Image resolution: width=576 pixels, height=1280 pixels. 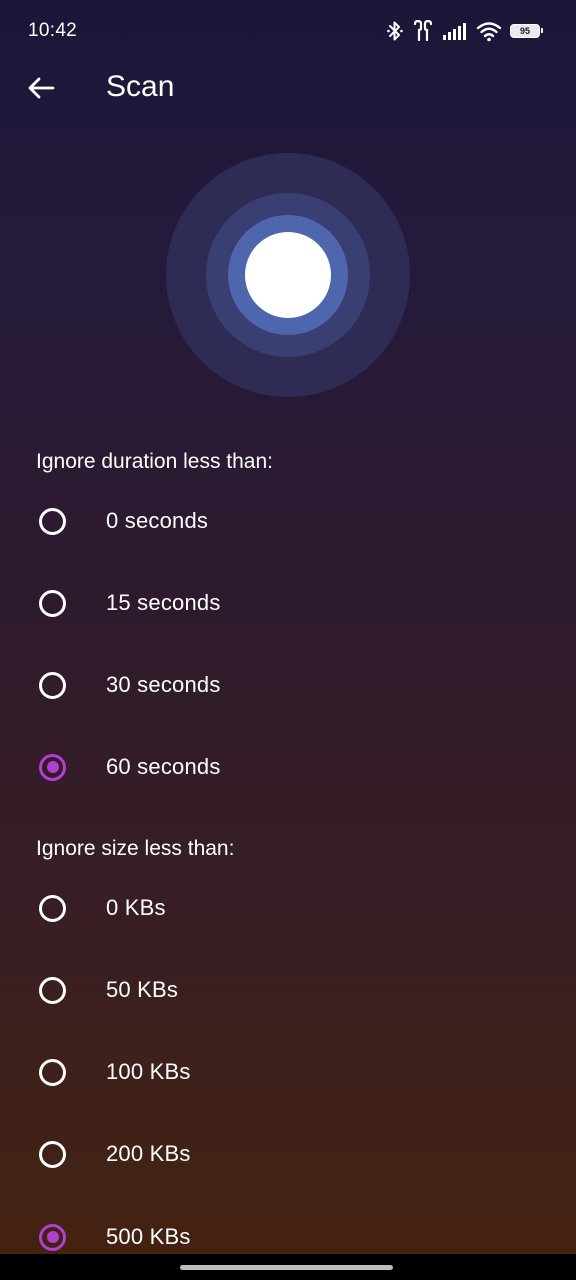 What do you see at coordinates (288, 521) in the screenshot?
I see `duration-option-0: 0 seconds` at bounding box center [288, 521].